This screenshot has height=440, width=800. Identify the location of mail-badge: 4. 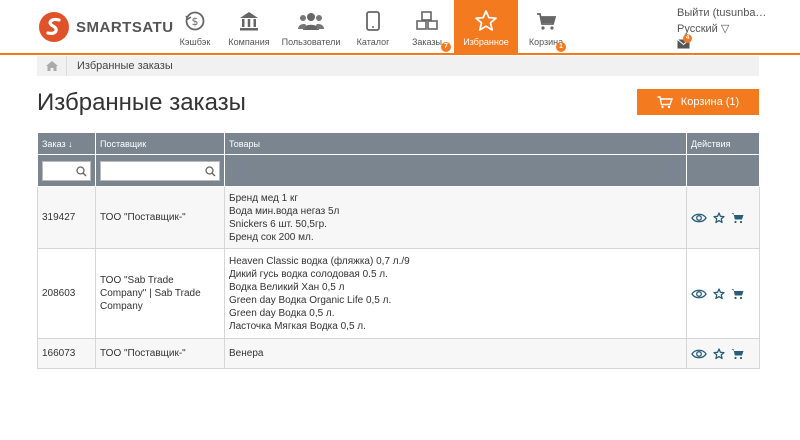
(687, 38).